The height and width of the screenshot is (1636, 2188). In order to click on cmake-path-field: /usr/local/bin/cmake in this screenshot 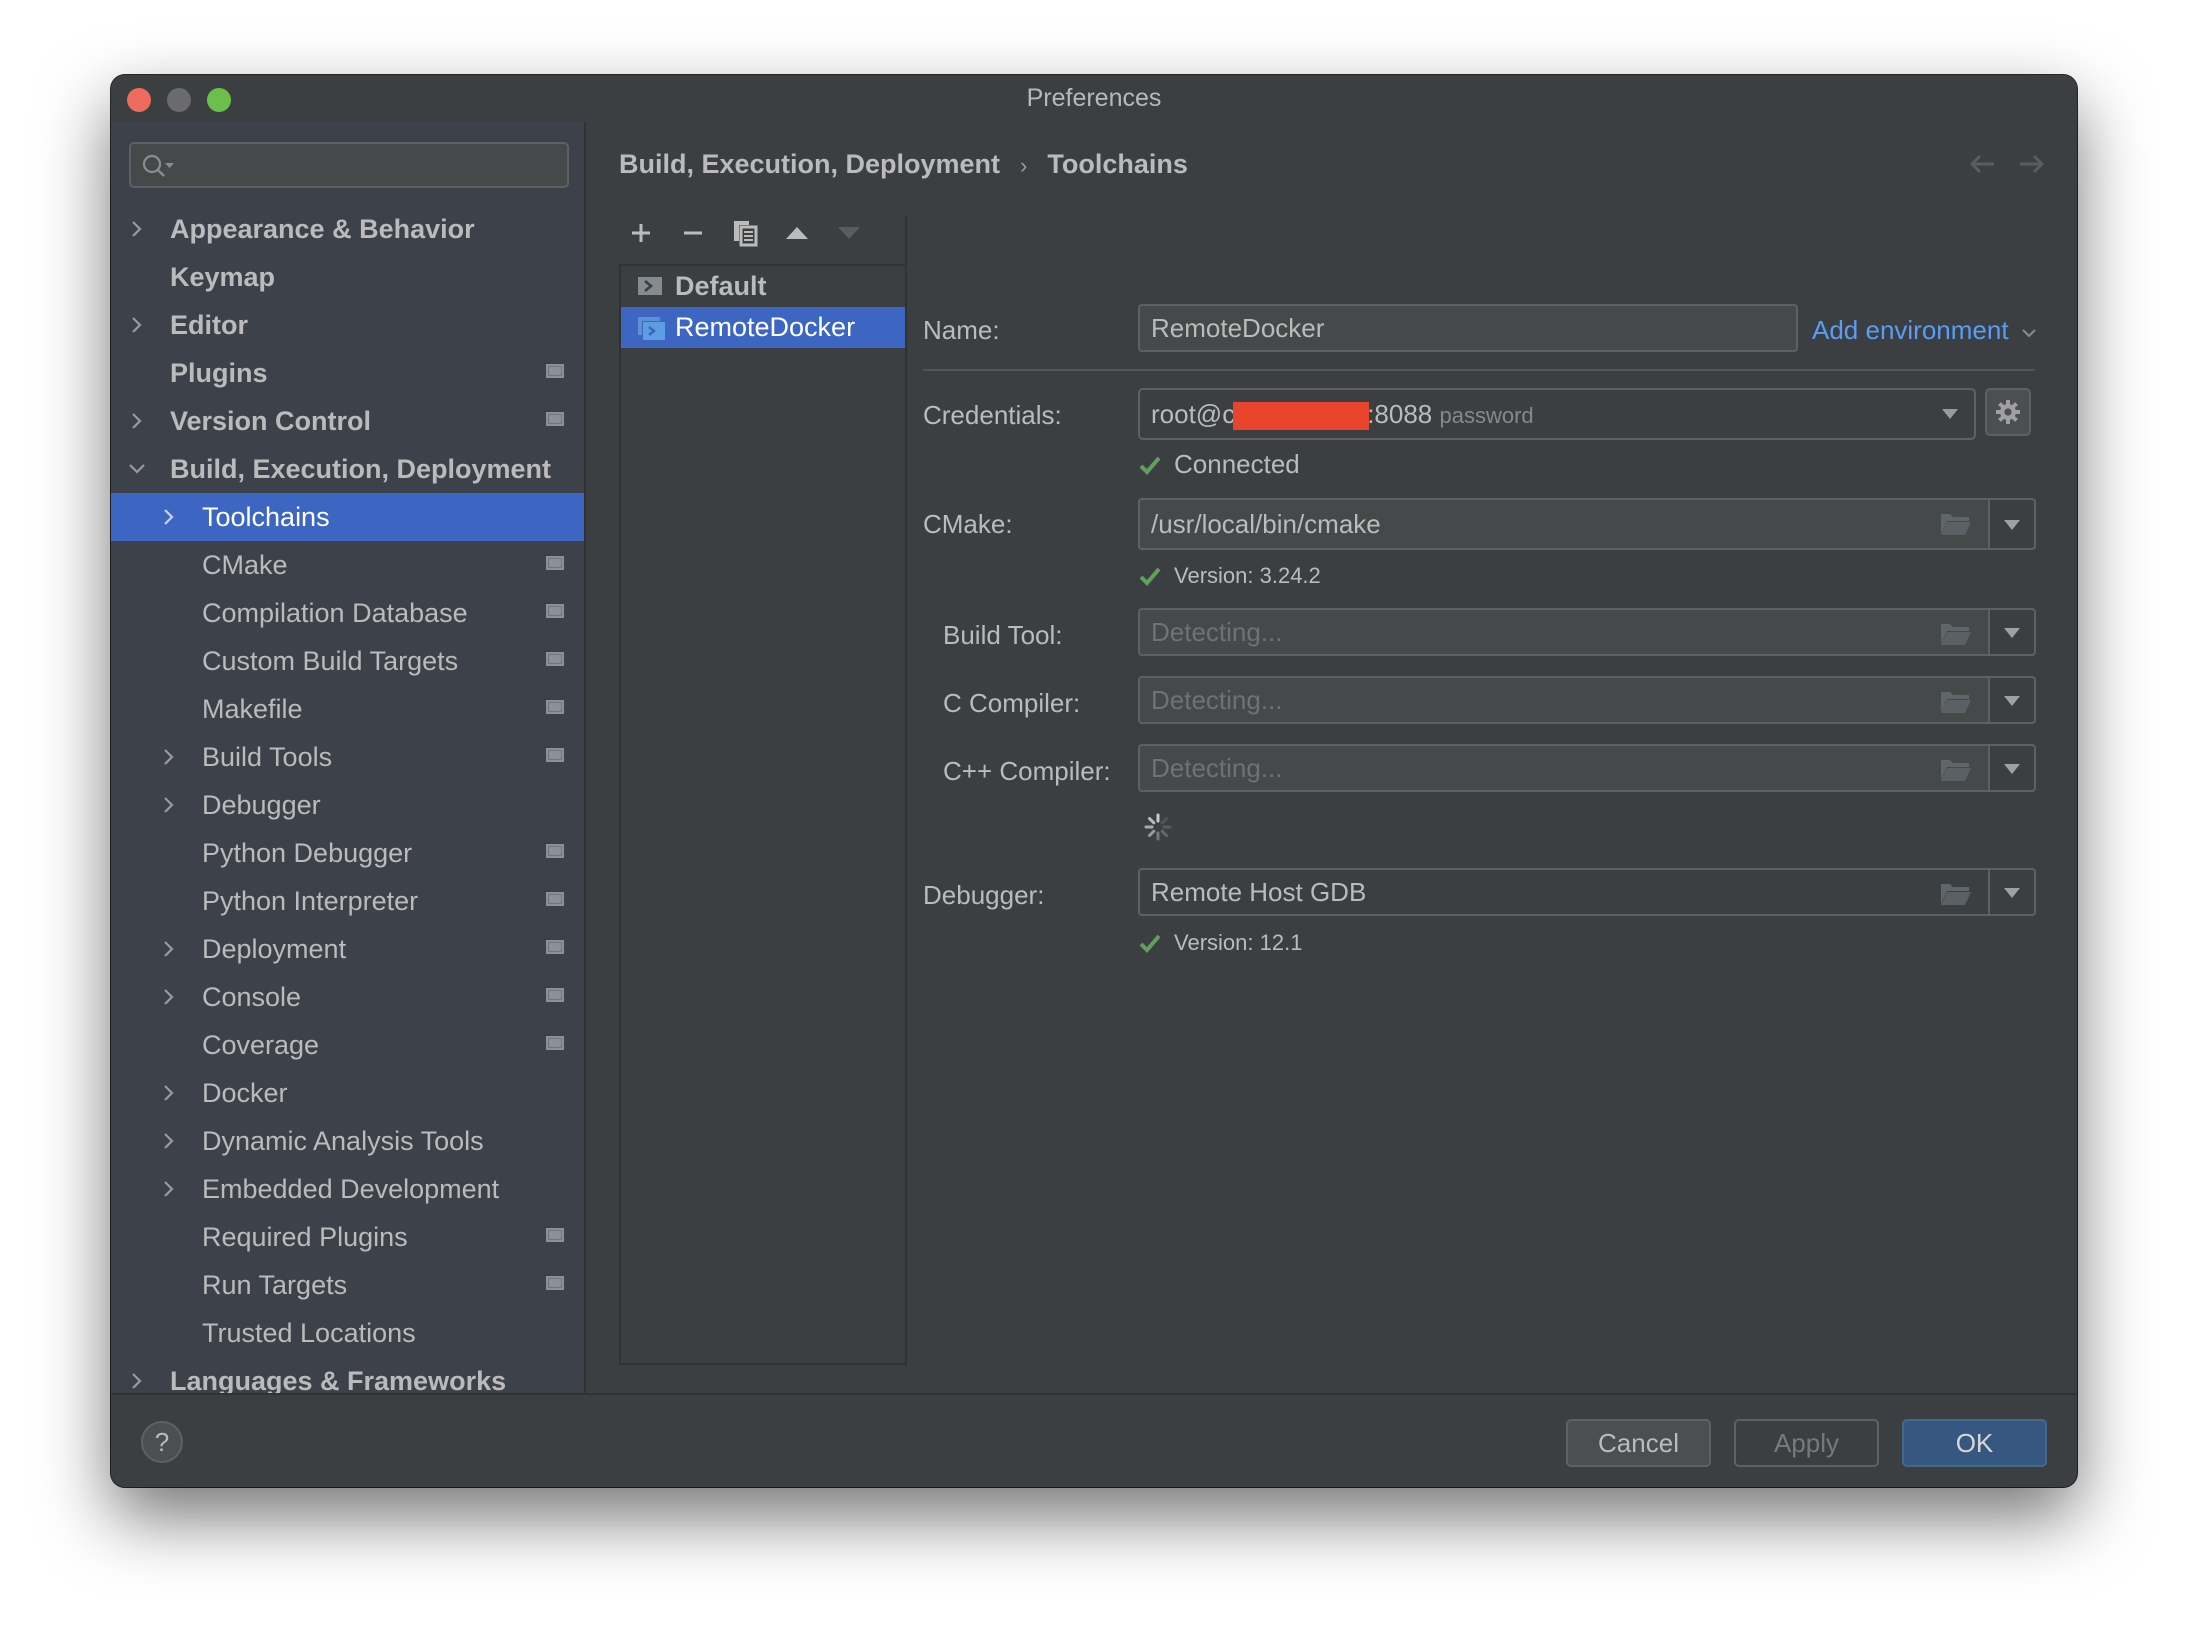, I will do `click(1587, 524)`.